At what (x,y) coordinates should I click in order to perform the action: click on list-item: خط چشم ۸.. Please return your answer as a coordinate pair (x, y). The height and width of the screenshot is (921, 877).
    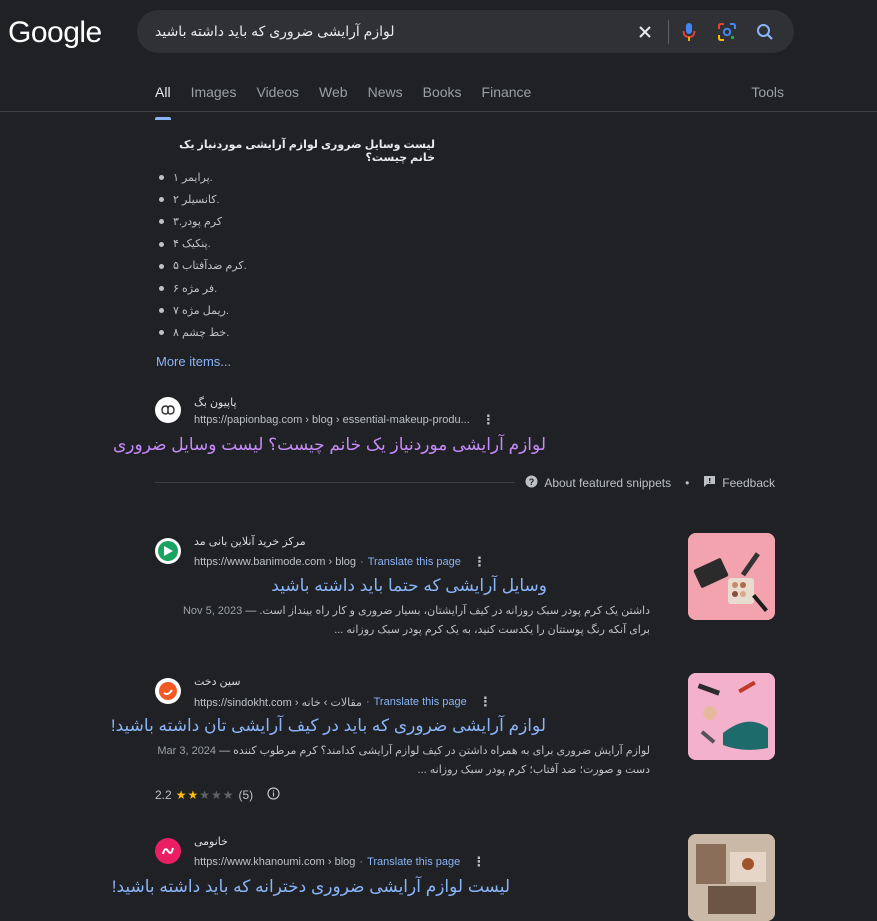
    Looking at the image, I should click on (201, 332).